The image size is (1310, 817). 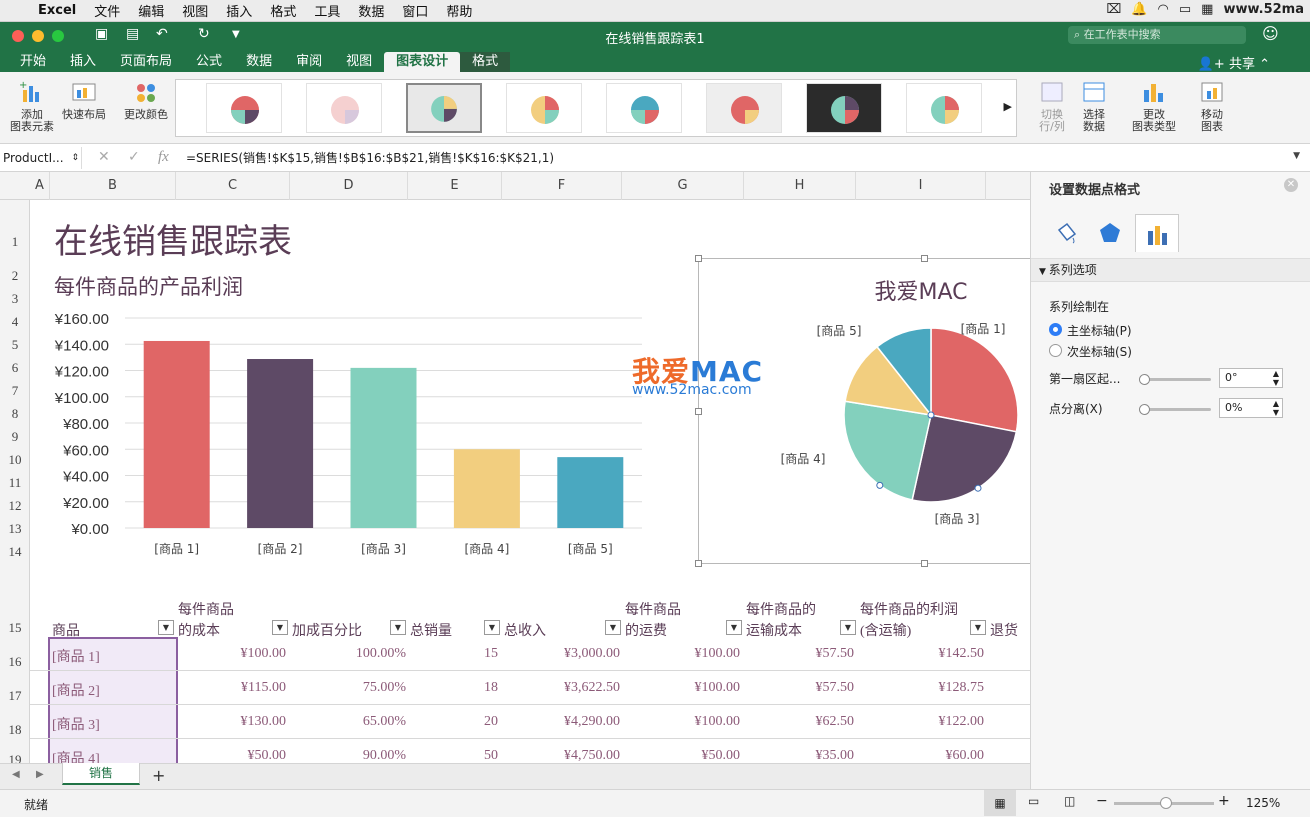 What do you see at coordinates (84, 99) in the screenshot?
I see `quick-layout-button: 快速布局` at bounding box center [84, 99].